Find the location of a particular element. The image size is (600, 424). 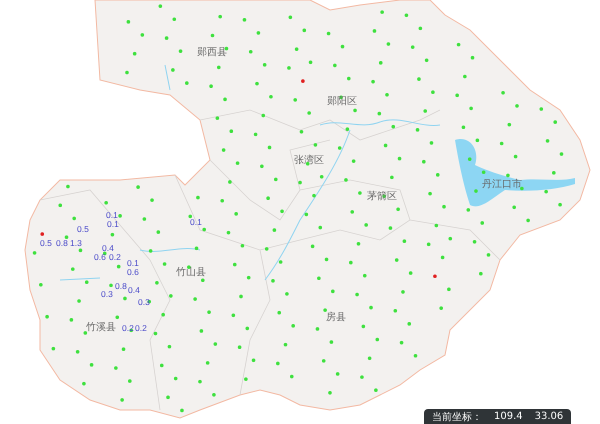

place-label: 郧西县 is located at coordinates (212, 52).